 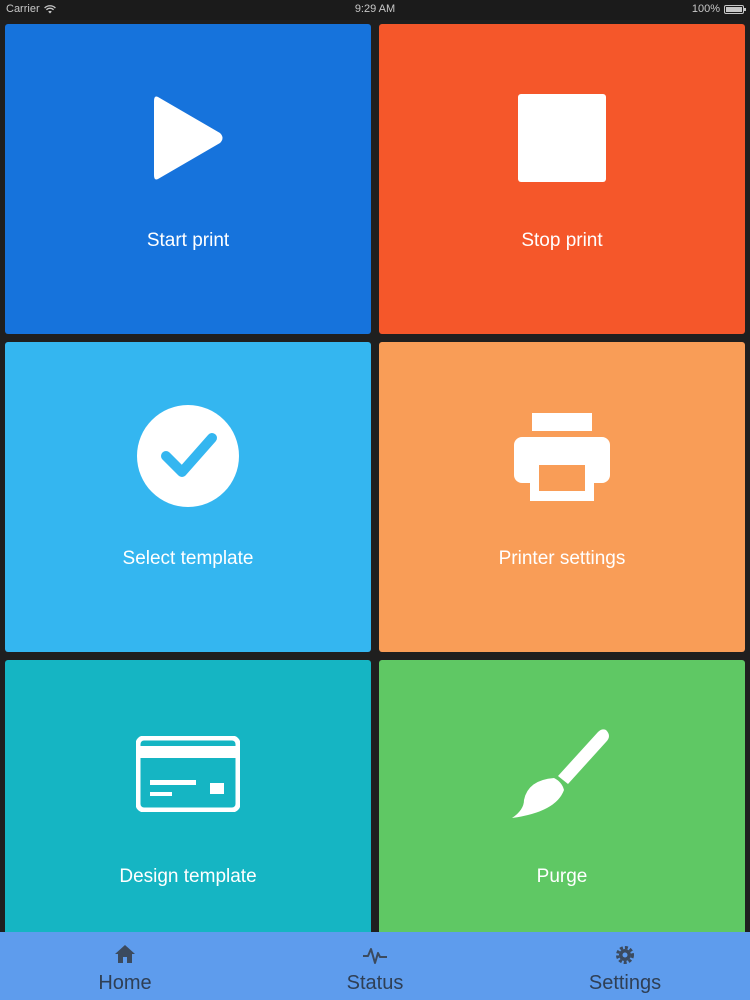 I want to click on tile-label: Design template, so click(x=188, y=876).